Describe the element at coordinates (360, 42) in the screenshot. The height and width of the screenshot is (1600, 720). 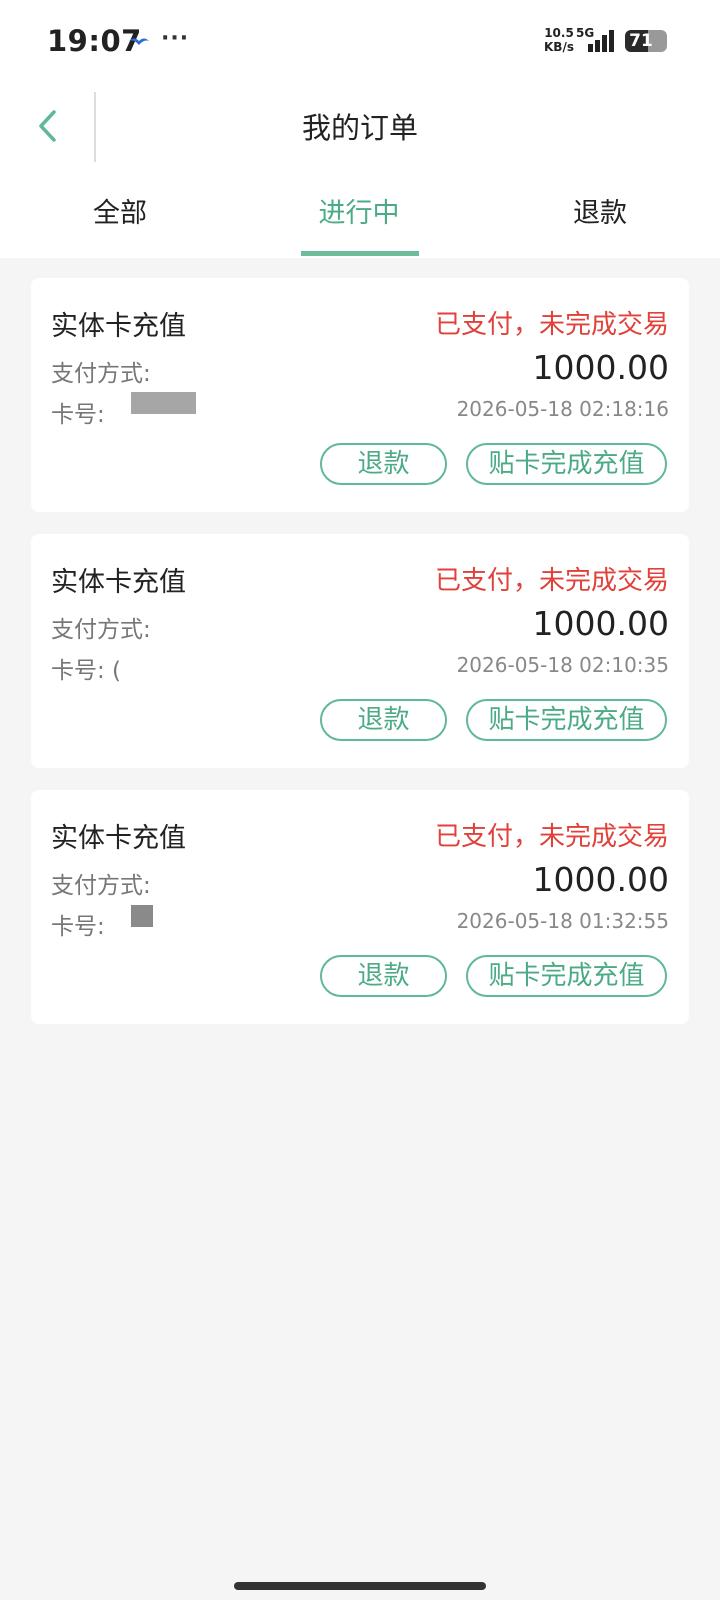
I see `status-bar: 19:07 ··· 10.5 KB/s 5G 71` at that location.